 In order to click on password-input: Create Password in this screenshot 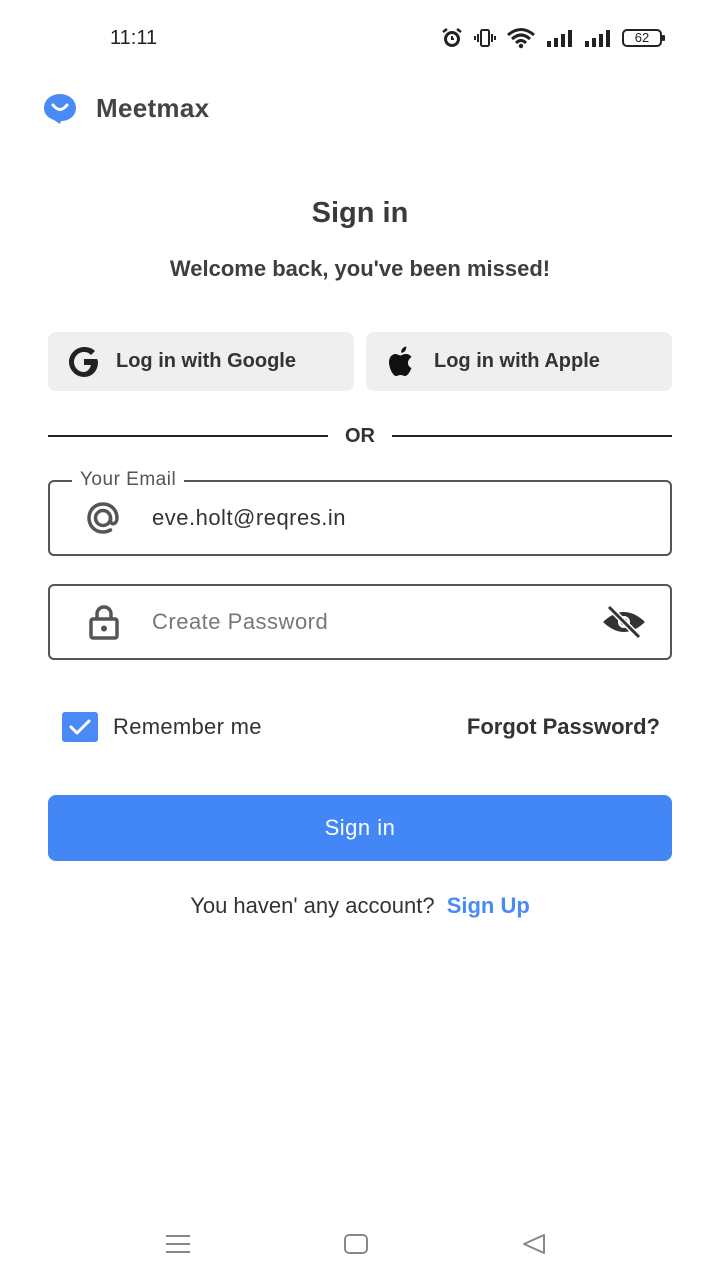, I will do `click(240, 622)`.